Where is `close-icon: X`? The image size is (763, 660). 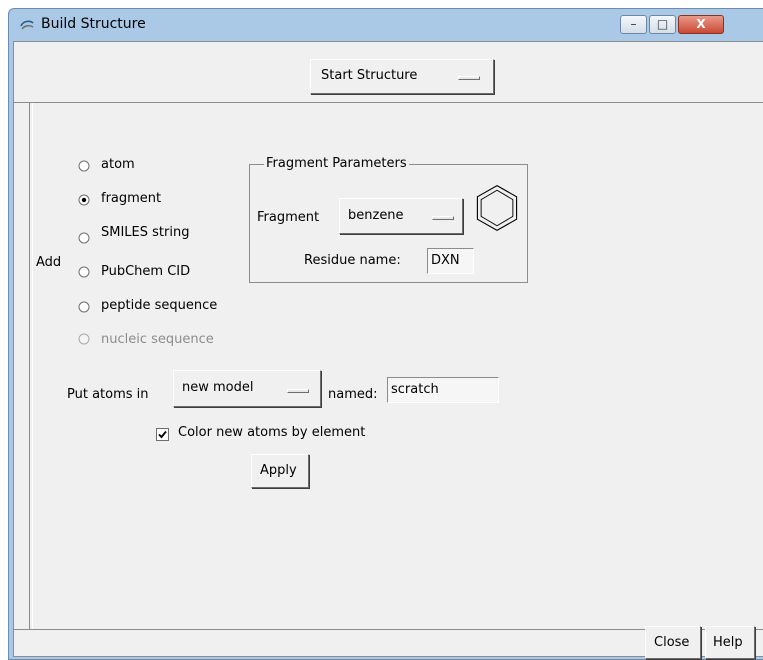
close-icon: X is located at coordinates (701, 24).